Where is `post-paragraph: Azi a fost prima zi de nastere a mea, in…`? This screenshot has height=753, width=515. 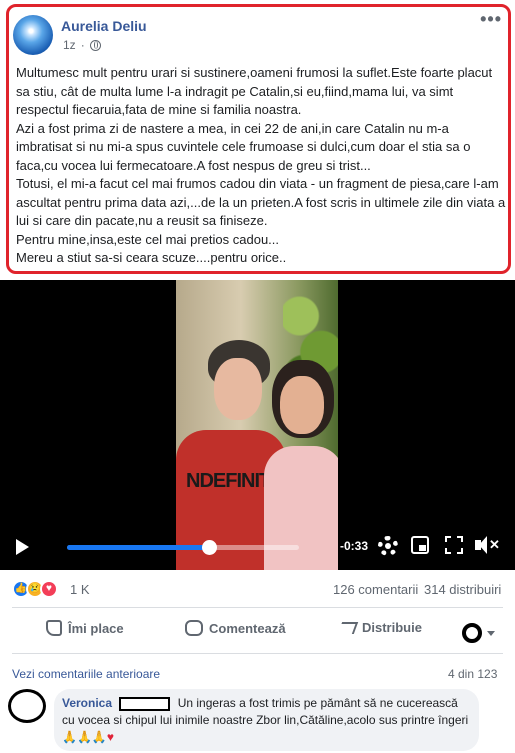 post-paragraph: Azi a fost prima zi de nastere a mea, in… is located at coordinates (243, 146).